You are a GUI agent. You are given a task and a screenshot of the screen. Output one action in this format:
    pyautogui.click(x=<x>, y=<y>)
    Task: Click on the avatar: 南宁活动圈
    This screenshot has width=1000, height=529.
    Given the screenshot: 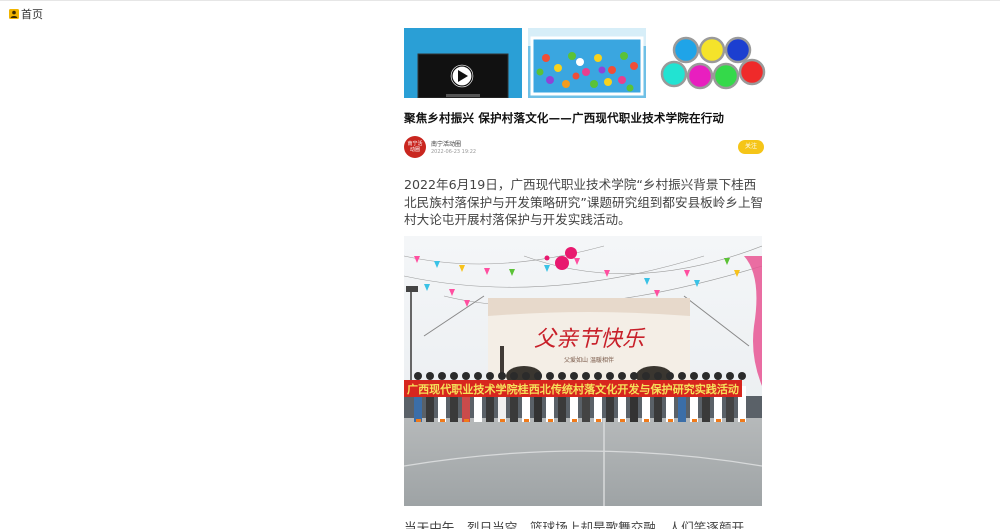 What is the action you would take?
    pyautogui.click(x=415, y=147)
    